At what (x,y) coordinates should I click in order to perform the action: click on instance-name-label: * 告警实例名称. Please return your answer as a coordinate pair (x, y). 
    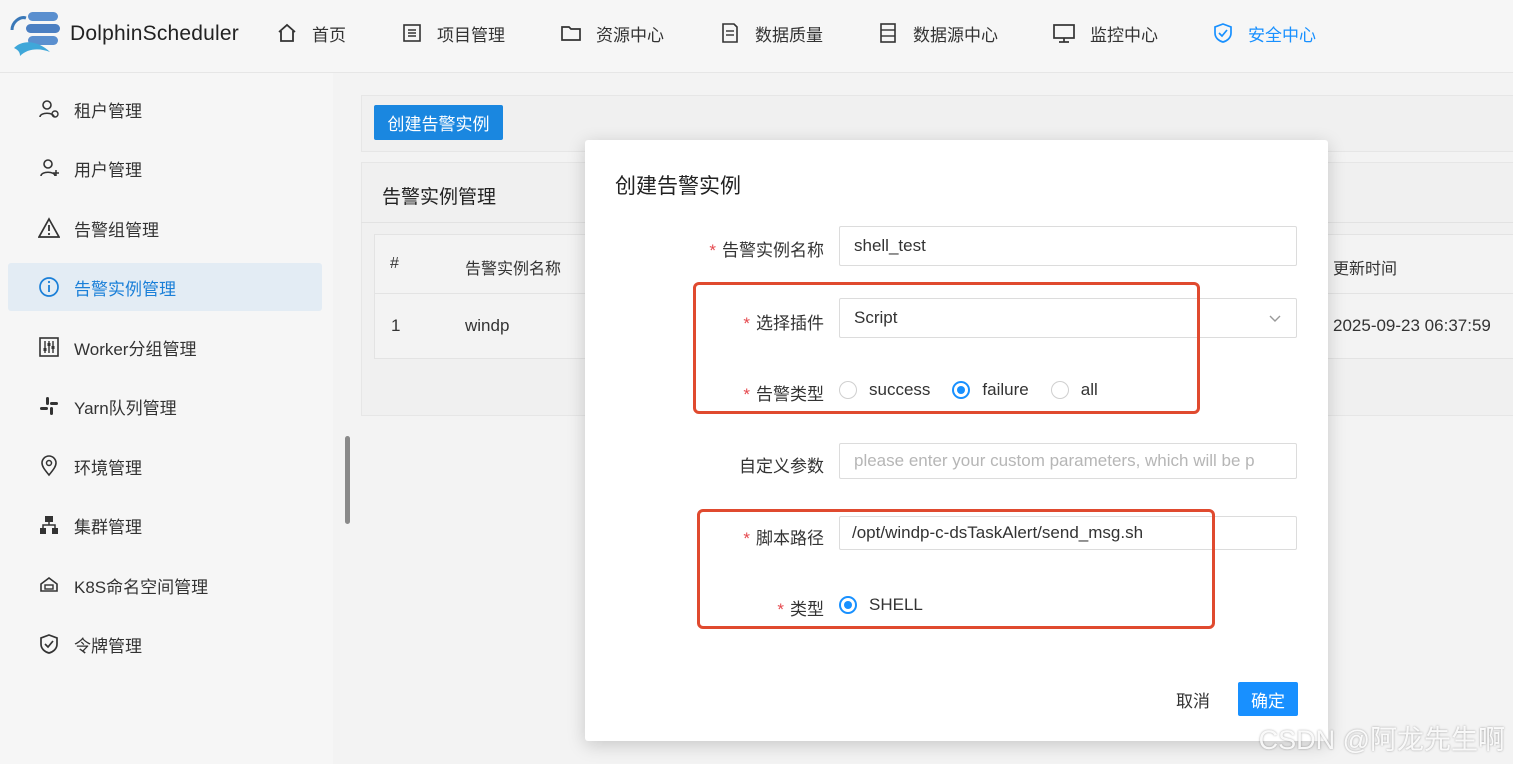
    Looking at the image, I should click on (766, 250).